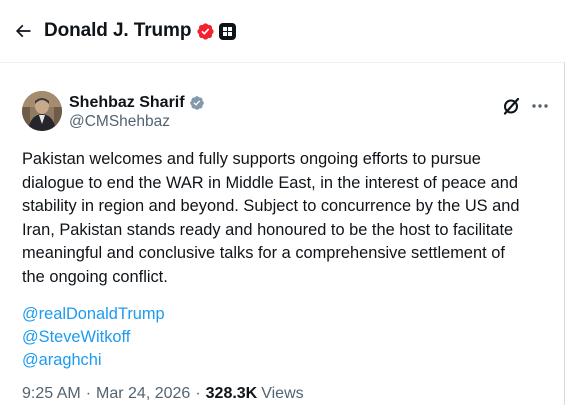  What do you see at coordinates (93, 314) in the screenshot?
I see `mention-link: @realDonaldTrump` at bounding box center [93, 314].